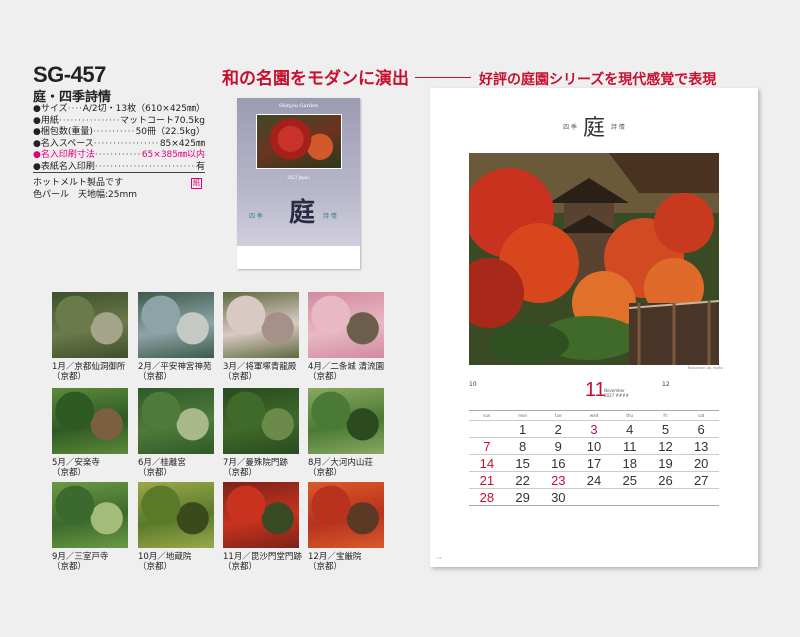  Describe the element at coordinates (78, 183) in the screenshot. I see `note-line: ホットメルト製品です` at that location.